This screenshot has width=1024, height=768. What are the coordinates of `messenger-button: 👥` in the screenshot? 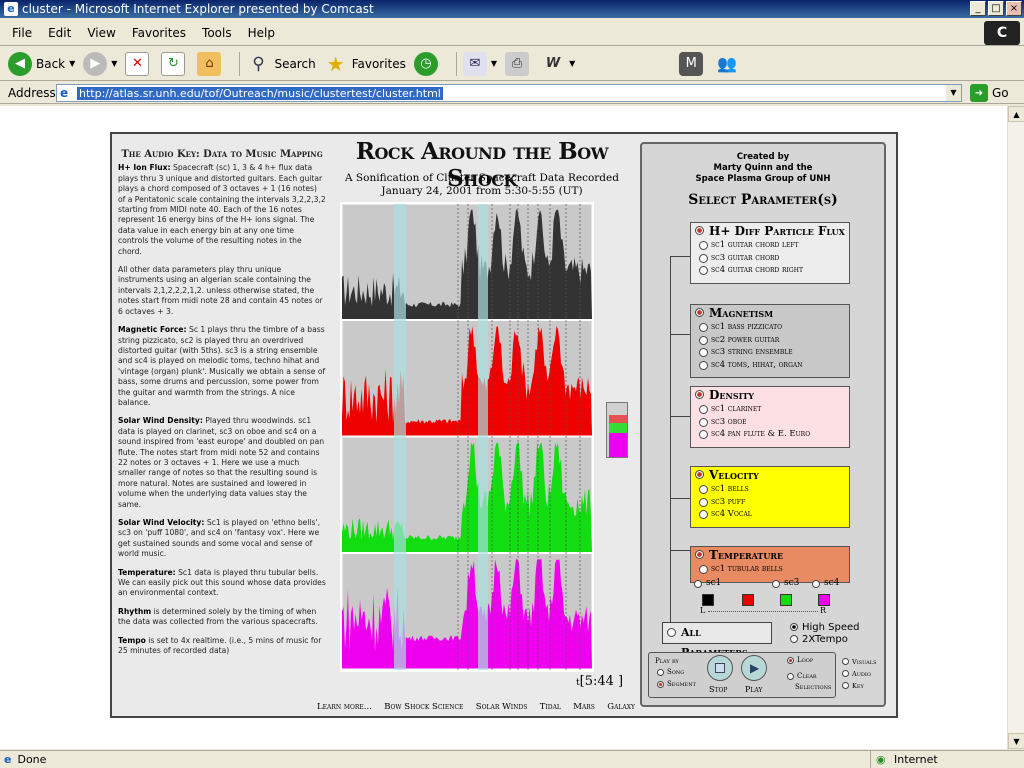 It's located at (729, 64).